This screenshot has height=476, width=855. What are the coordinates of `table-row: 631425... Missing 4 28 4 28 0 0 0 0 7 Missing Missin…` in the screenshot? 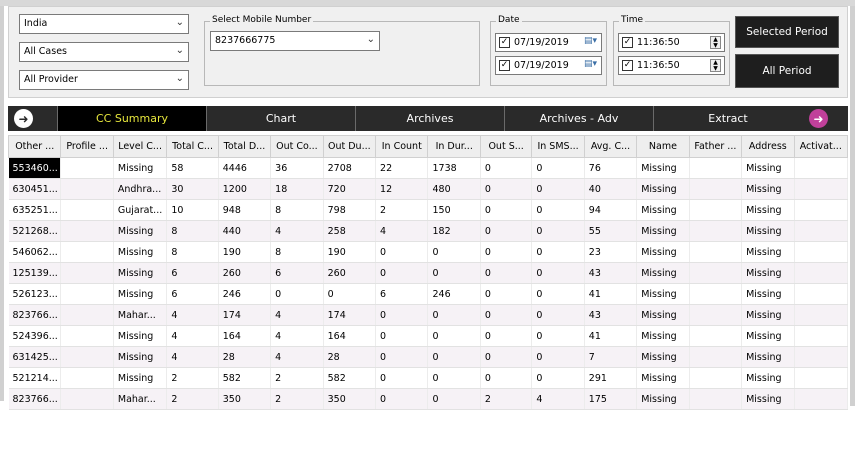 It's located at (428, 357).